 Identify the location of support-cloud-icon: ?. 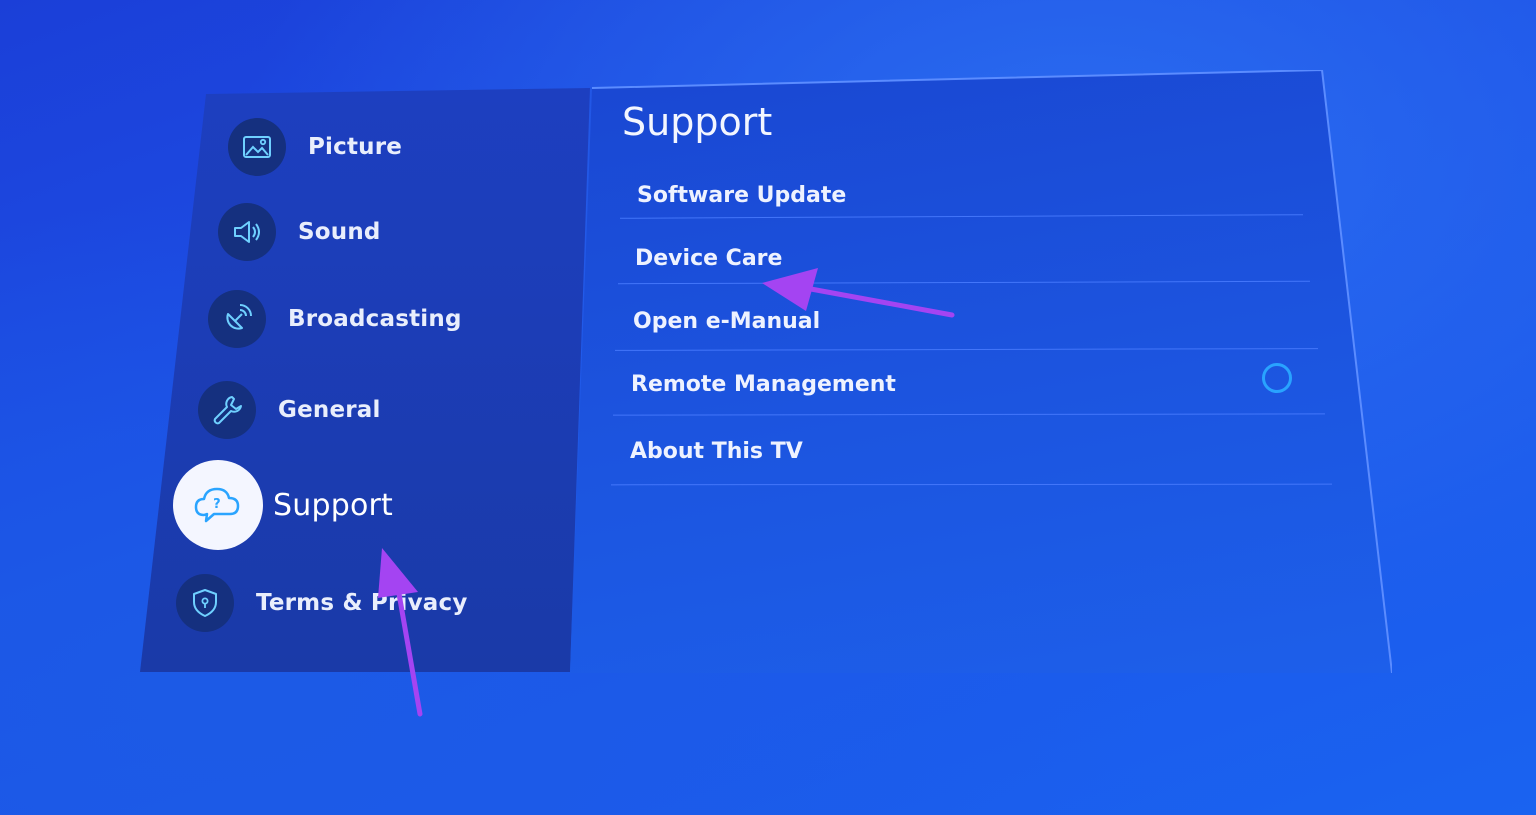
(218, 505).